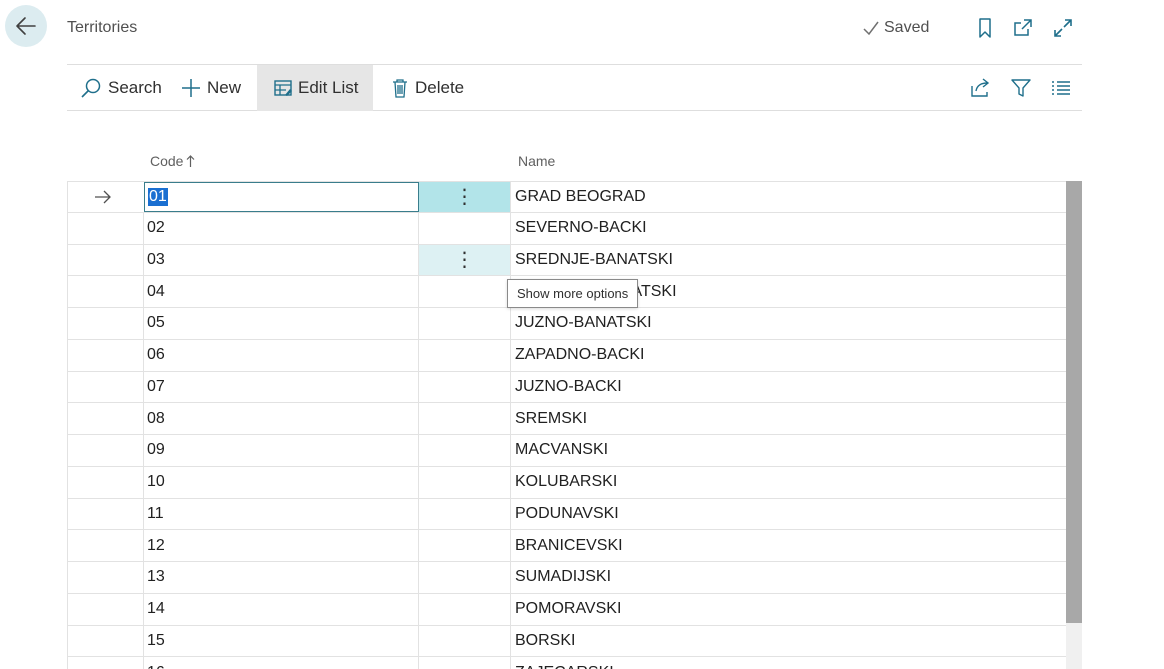  What do you see at coordinates (788, 228) in the screenshot?
I see `name-cell: SEVERNO-BACKI` at bounding box center [788, 228].